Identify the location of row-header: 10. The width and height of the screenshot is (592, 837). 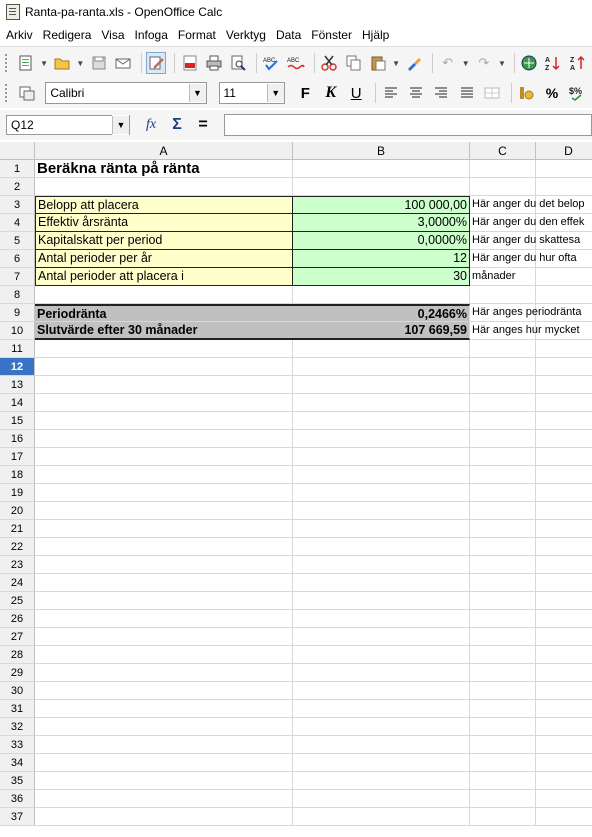
(17, 331).